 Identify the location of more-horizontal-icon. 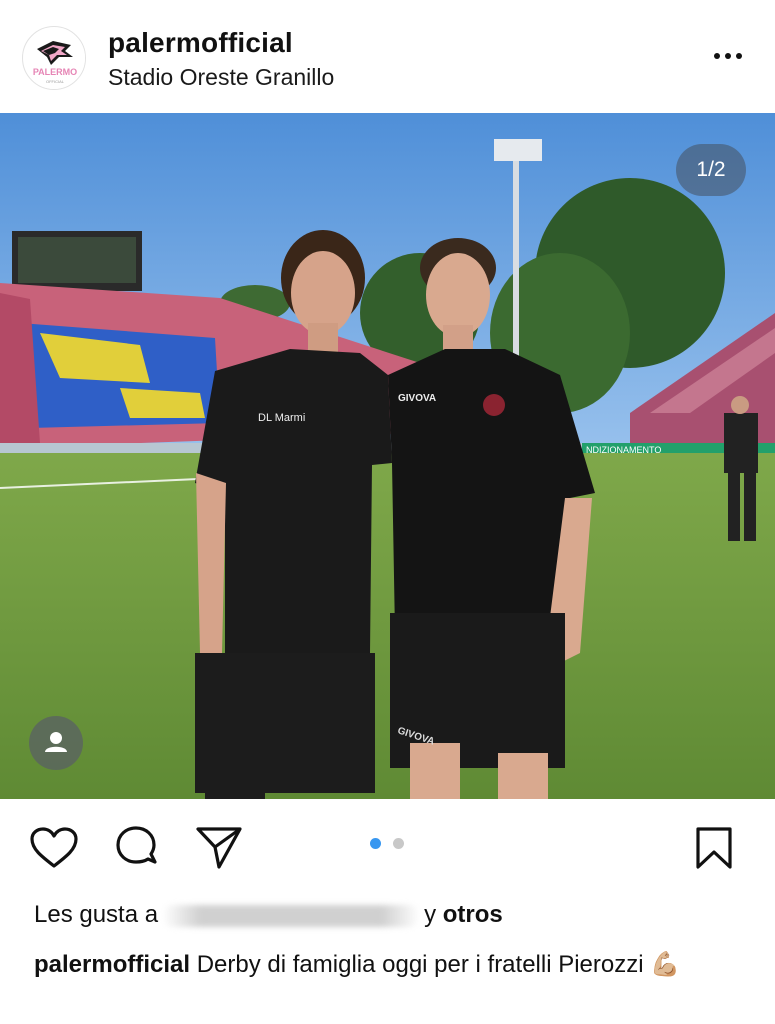
(717, 56).